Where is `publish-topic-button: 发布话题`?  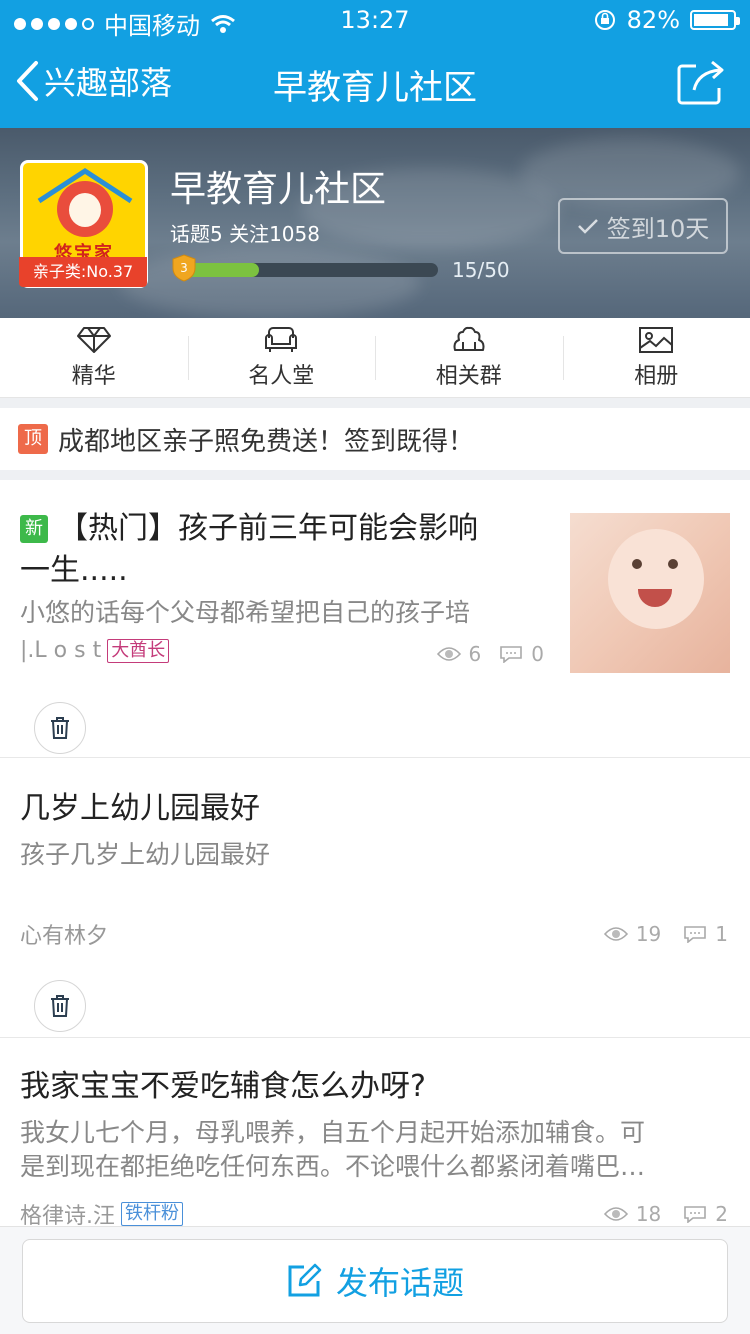
publish-topic-button: 发布话题 is located at coordinates (375, 1281).